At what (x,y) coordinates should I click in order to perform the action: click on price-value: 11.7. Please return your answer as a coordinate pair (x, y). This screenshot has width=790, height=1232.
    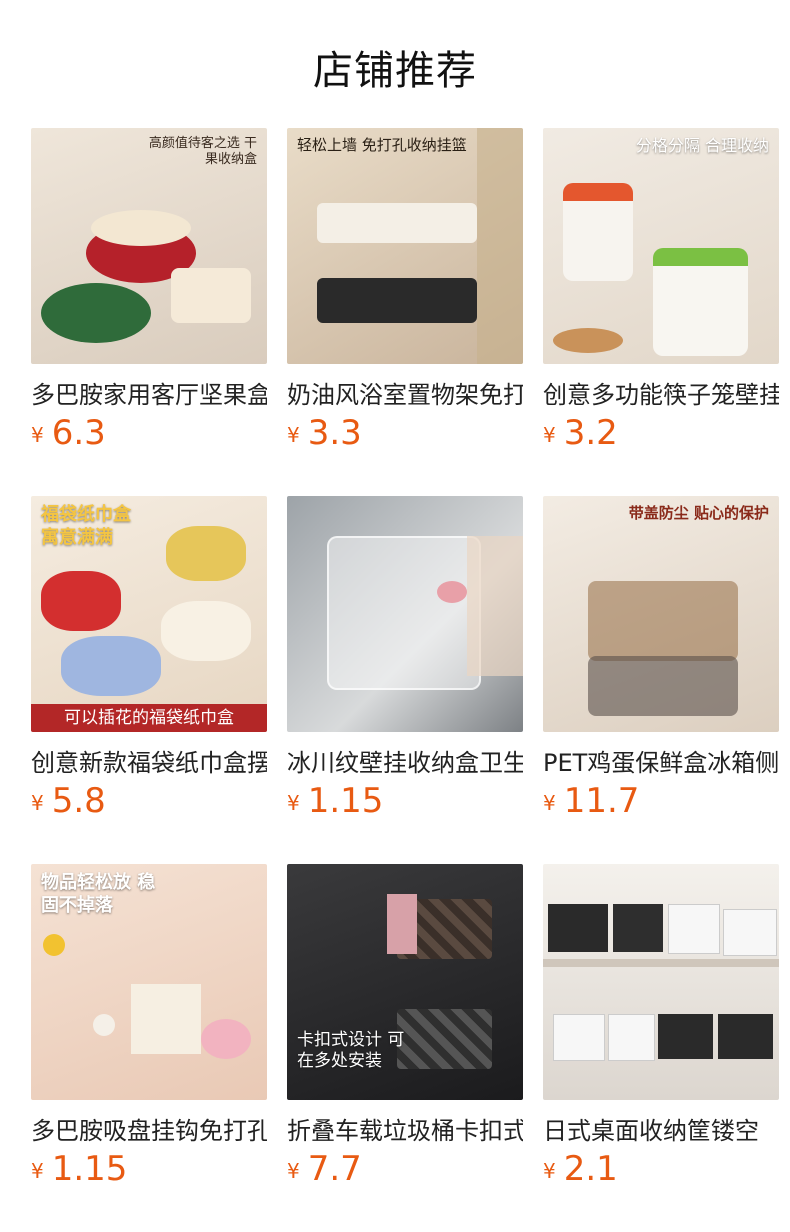
    Looking at the image, I should click on (601, 801).